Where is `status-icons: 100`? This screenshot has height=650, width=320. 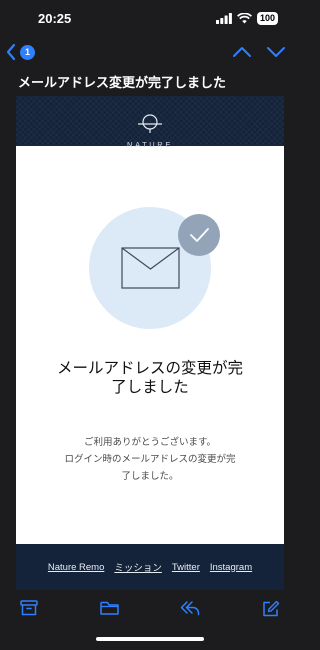 status-icons: 100 is located at coordinates (246, 18).